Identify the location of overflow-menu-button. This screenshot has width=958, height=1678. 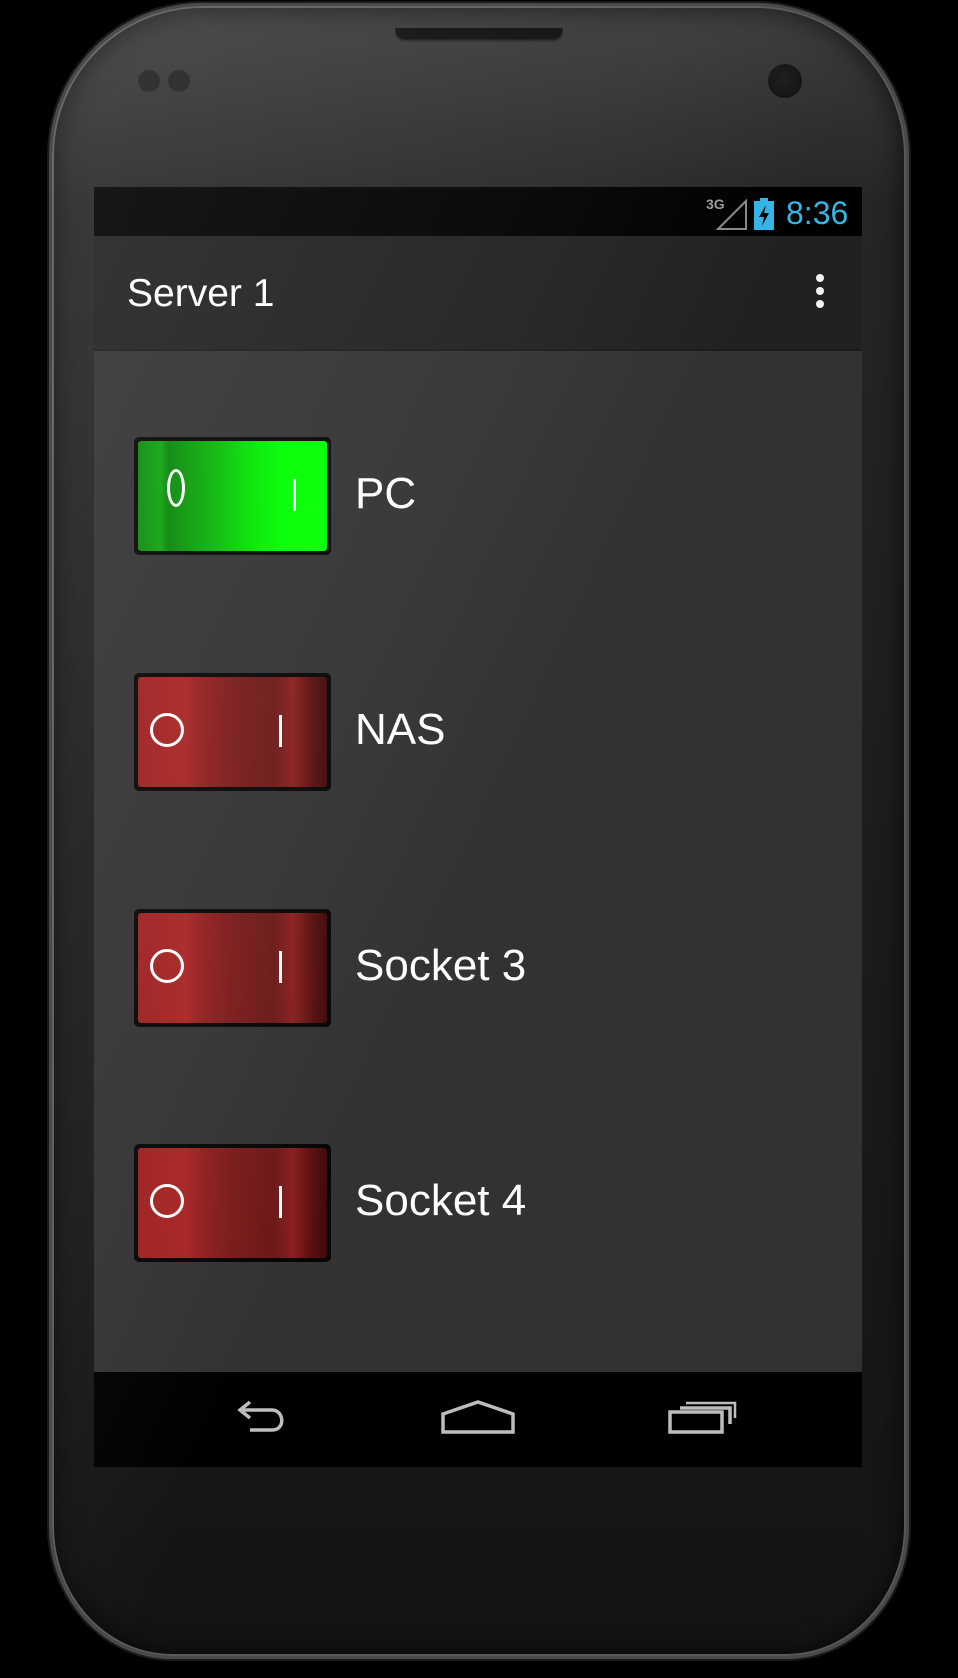
(820, 291).